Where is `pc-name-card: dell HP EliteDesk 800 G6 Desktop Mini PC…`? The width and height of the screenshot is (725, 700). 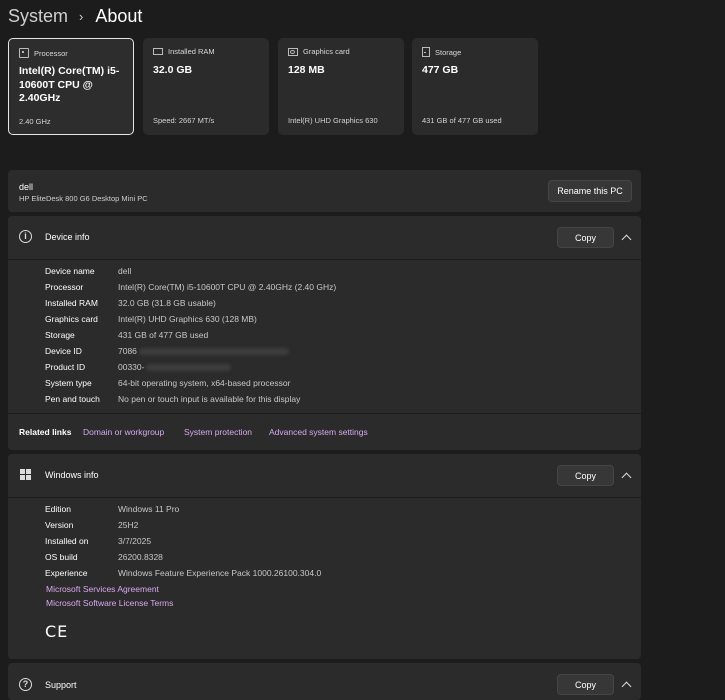
pc-name-card: dell HP EliteDesk 800 G6 Desktop Mini PC… is located at coordinates (324, 191).